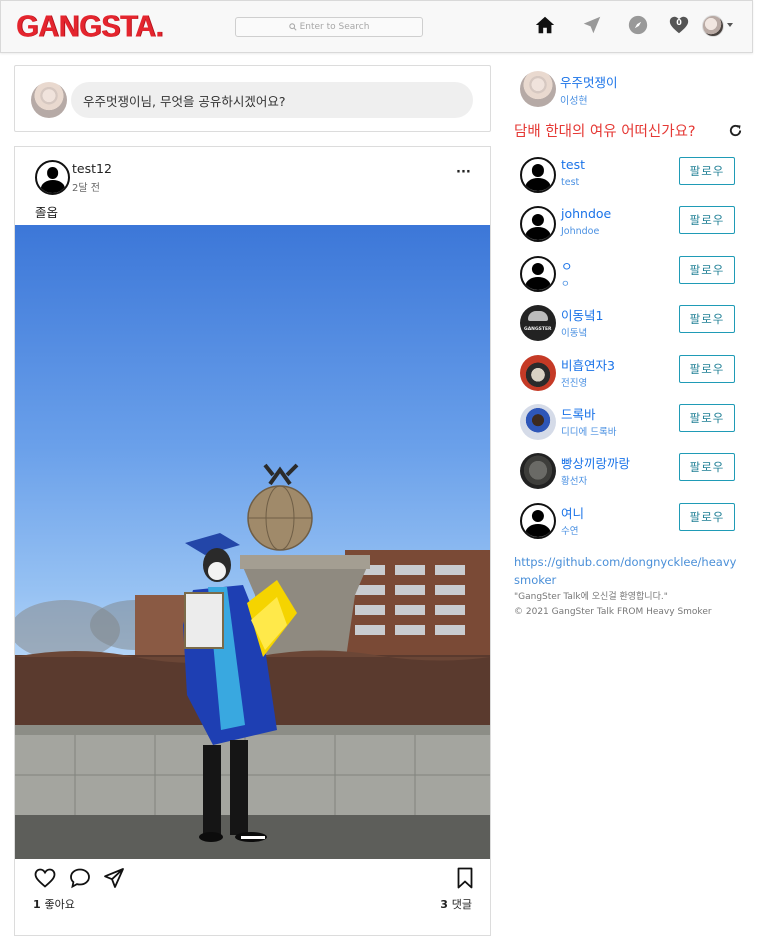 This screenshot has height=936, width=761. What do you see at coordinates (588, 364) in the screenshot?
I see `suggestion-name: 비흡연자3` at bounding box center [588, 364].